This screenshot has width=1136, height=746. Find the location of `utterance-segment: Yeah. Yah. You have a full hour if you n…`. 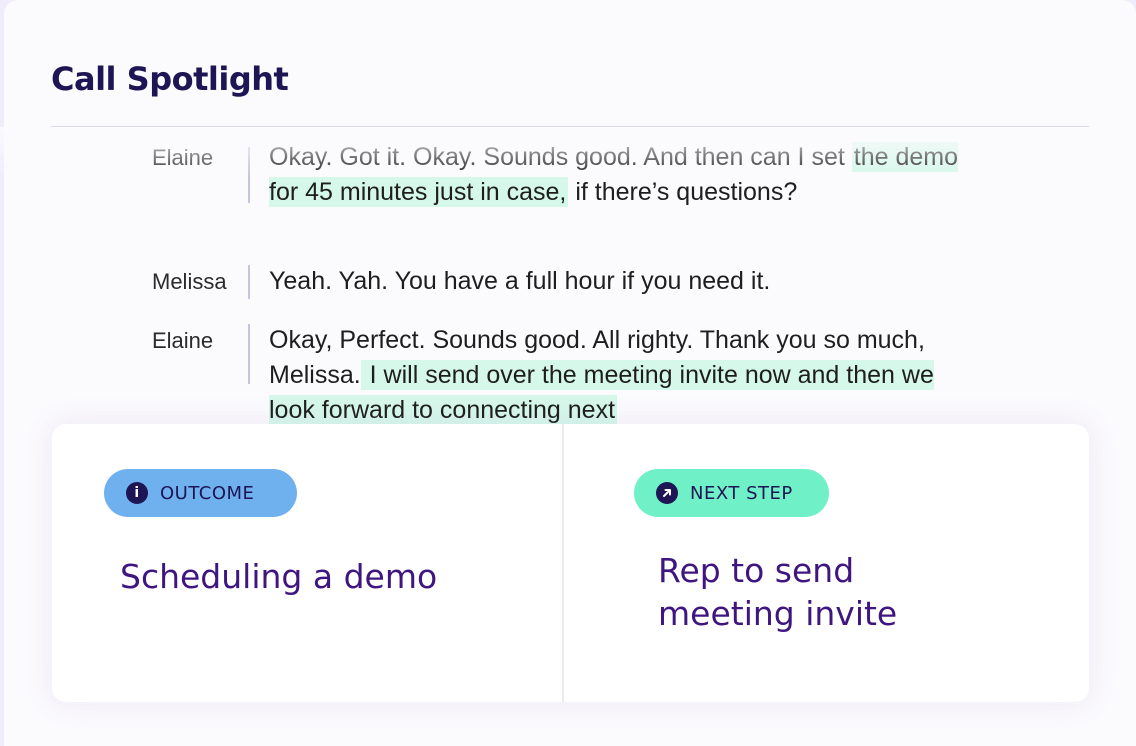

utterance-segment: Yeah. Yah. You have a full hour if you n… is located at coordinates (520, 281).